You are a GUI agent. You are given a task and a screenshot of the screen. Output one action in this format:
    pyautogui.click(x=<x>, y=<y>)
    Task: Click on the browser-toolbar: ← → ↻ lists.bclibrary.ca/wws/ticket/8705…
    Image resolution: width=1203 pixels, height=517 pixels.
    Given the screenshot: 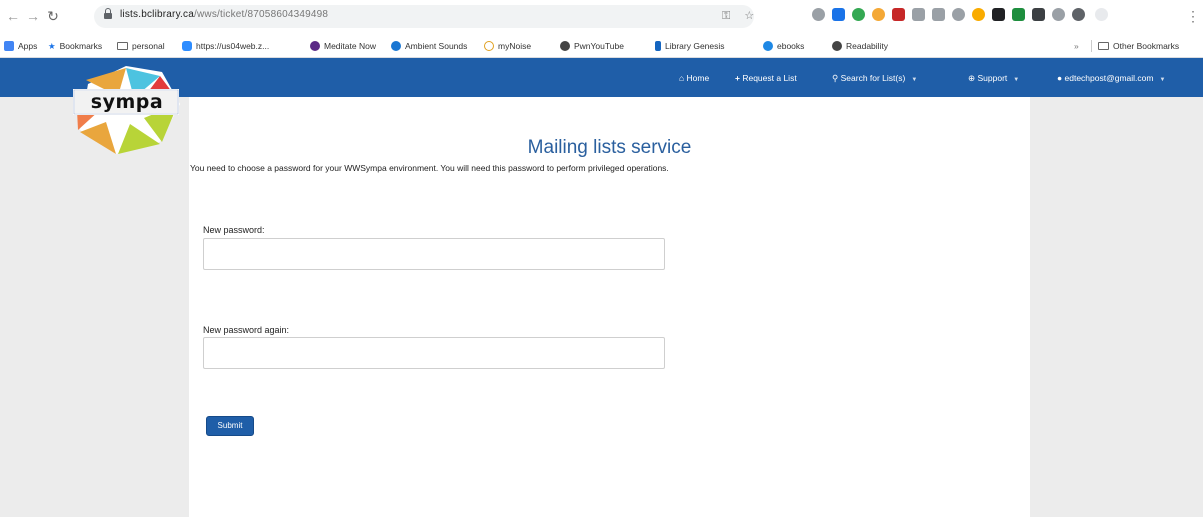 What is the action you would take?
    pyautogui.click(x=601, y=17)
    